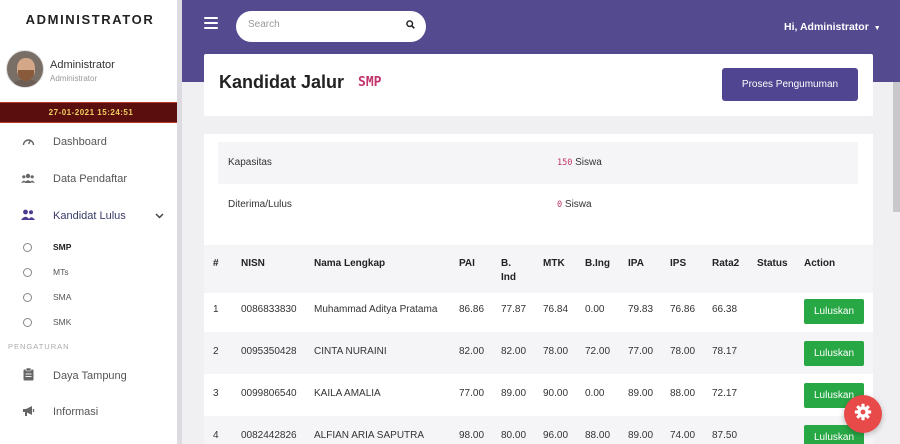 The image size is (900, 444). What do you see at coordinates (260, 204) in the screenshot?
I see `diterima-label: Diterima/Lulus` at bounding box center [260, 204].